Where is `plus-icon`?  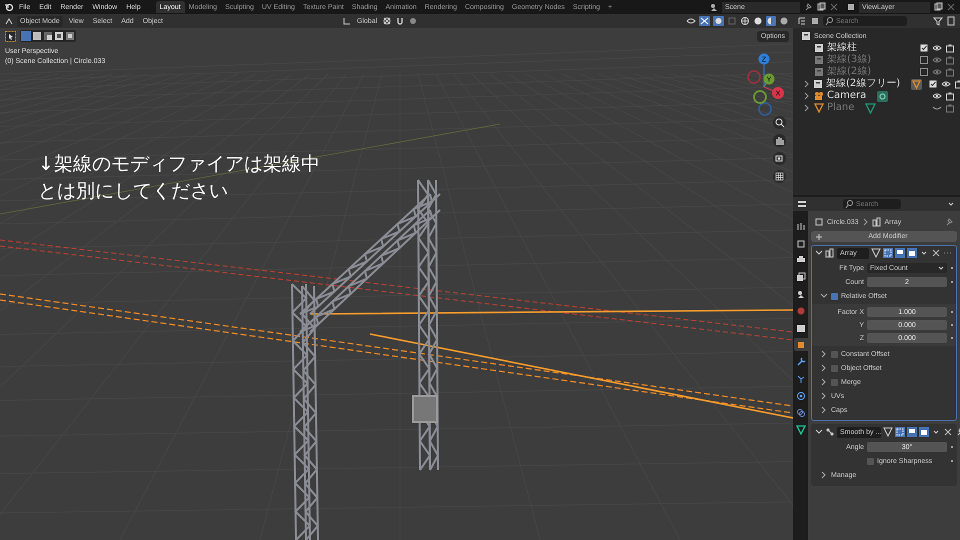
plus-icon is located at coordinates (819, 236).